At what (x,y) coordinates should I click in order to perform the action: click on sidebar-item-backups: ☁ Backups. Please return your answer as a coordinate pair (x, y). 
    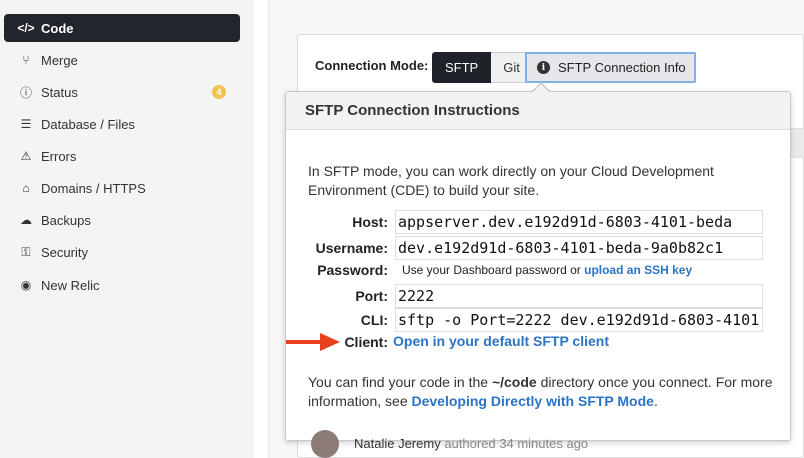
    Looking at the image, I should click on (122, 220).